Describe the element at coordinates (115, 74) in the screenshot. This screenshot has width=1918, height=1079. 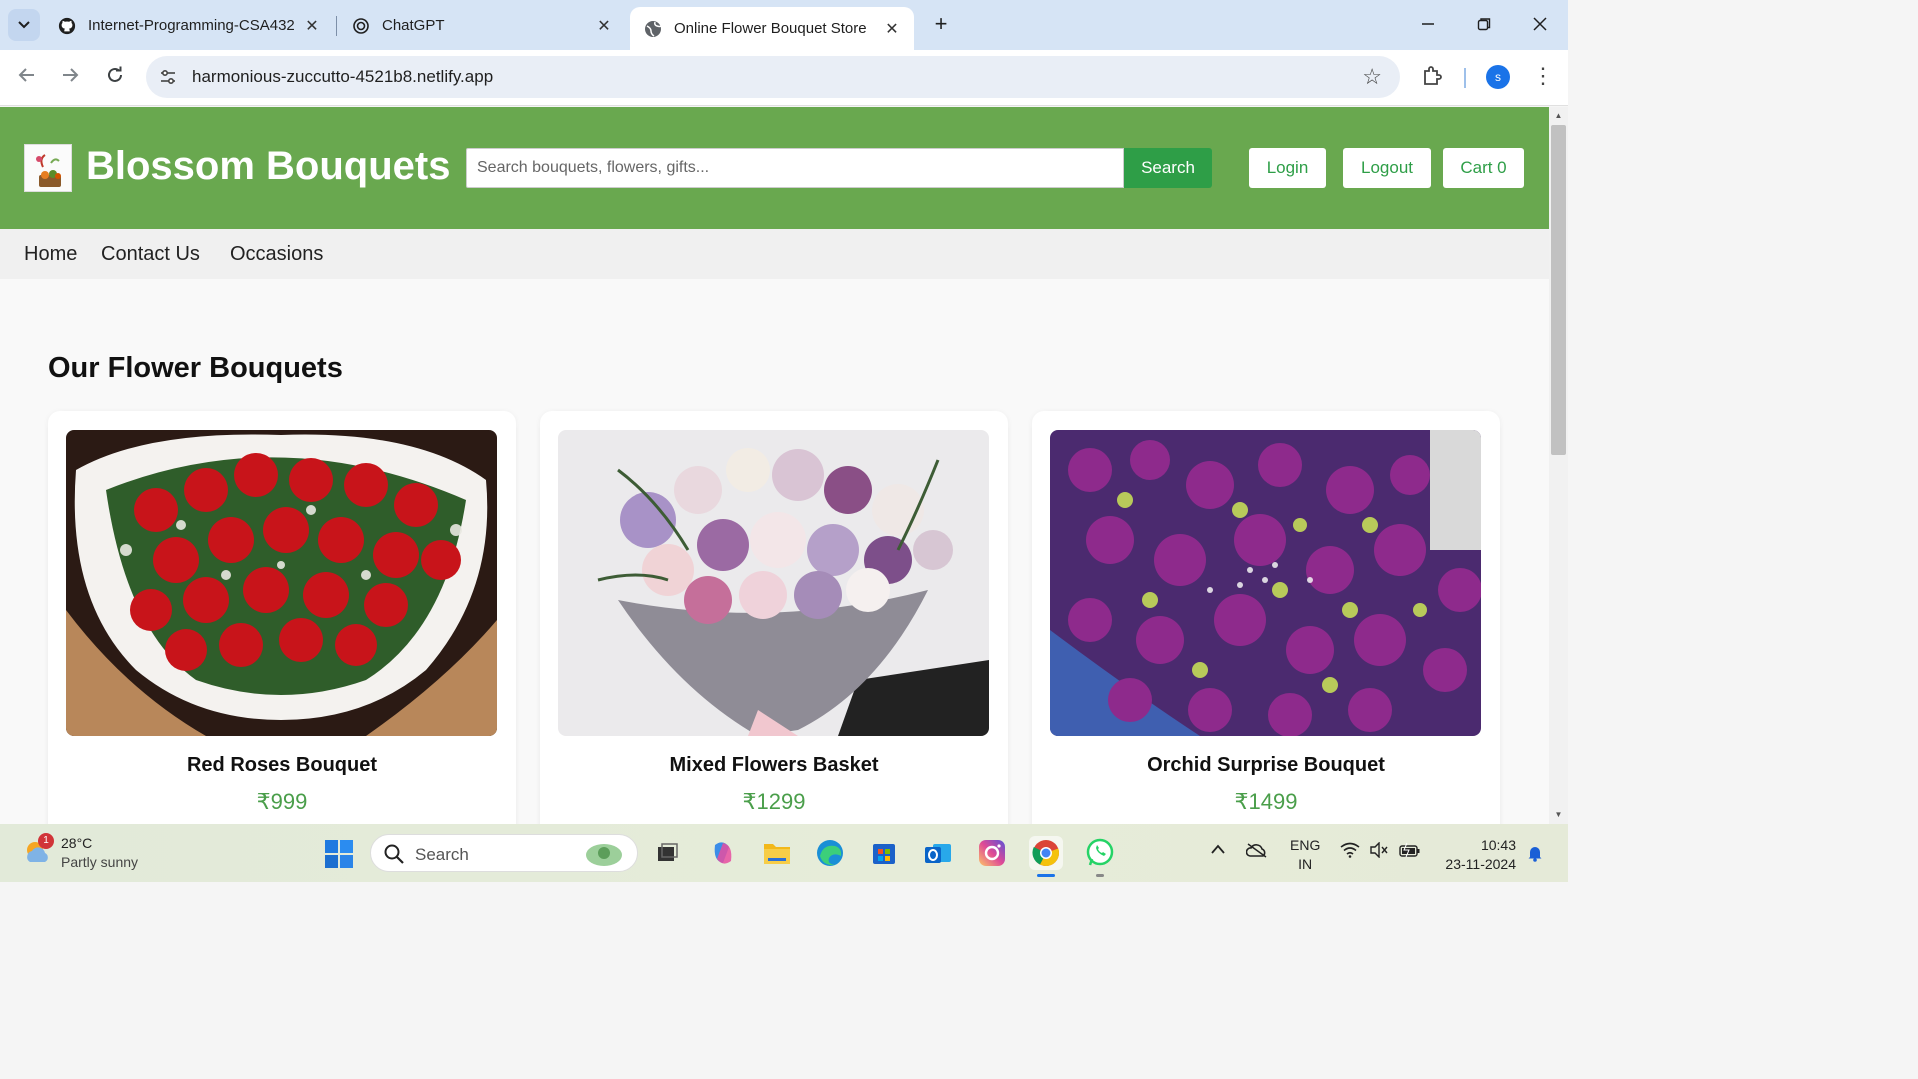
I see `reload-icon` at that location.